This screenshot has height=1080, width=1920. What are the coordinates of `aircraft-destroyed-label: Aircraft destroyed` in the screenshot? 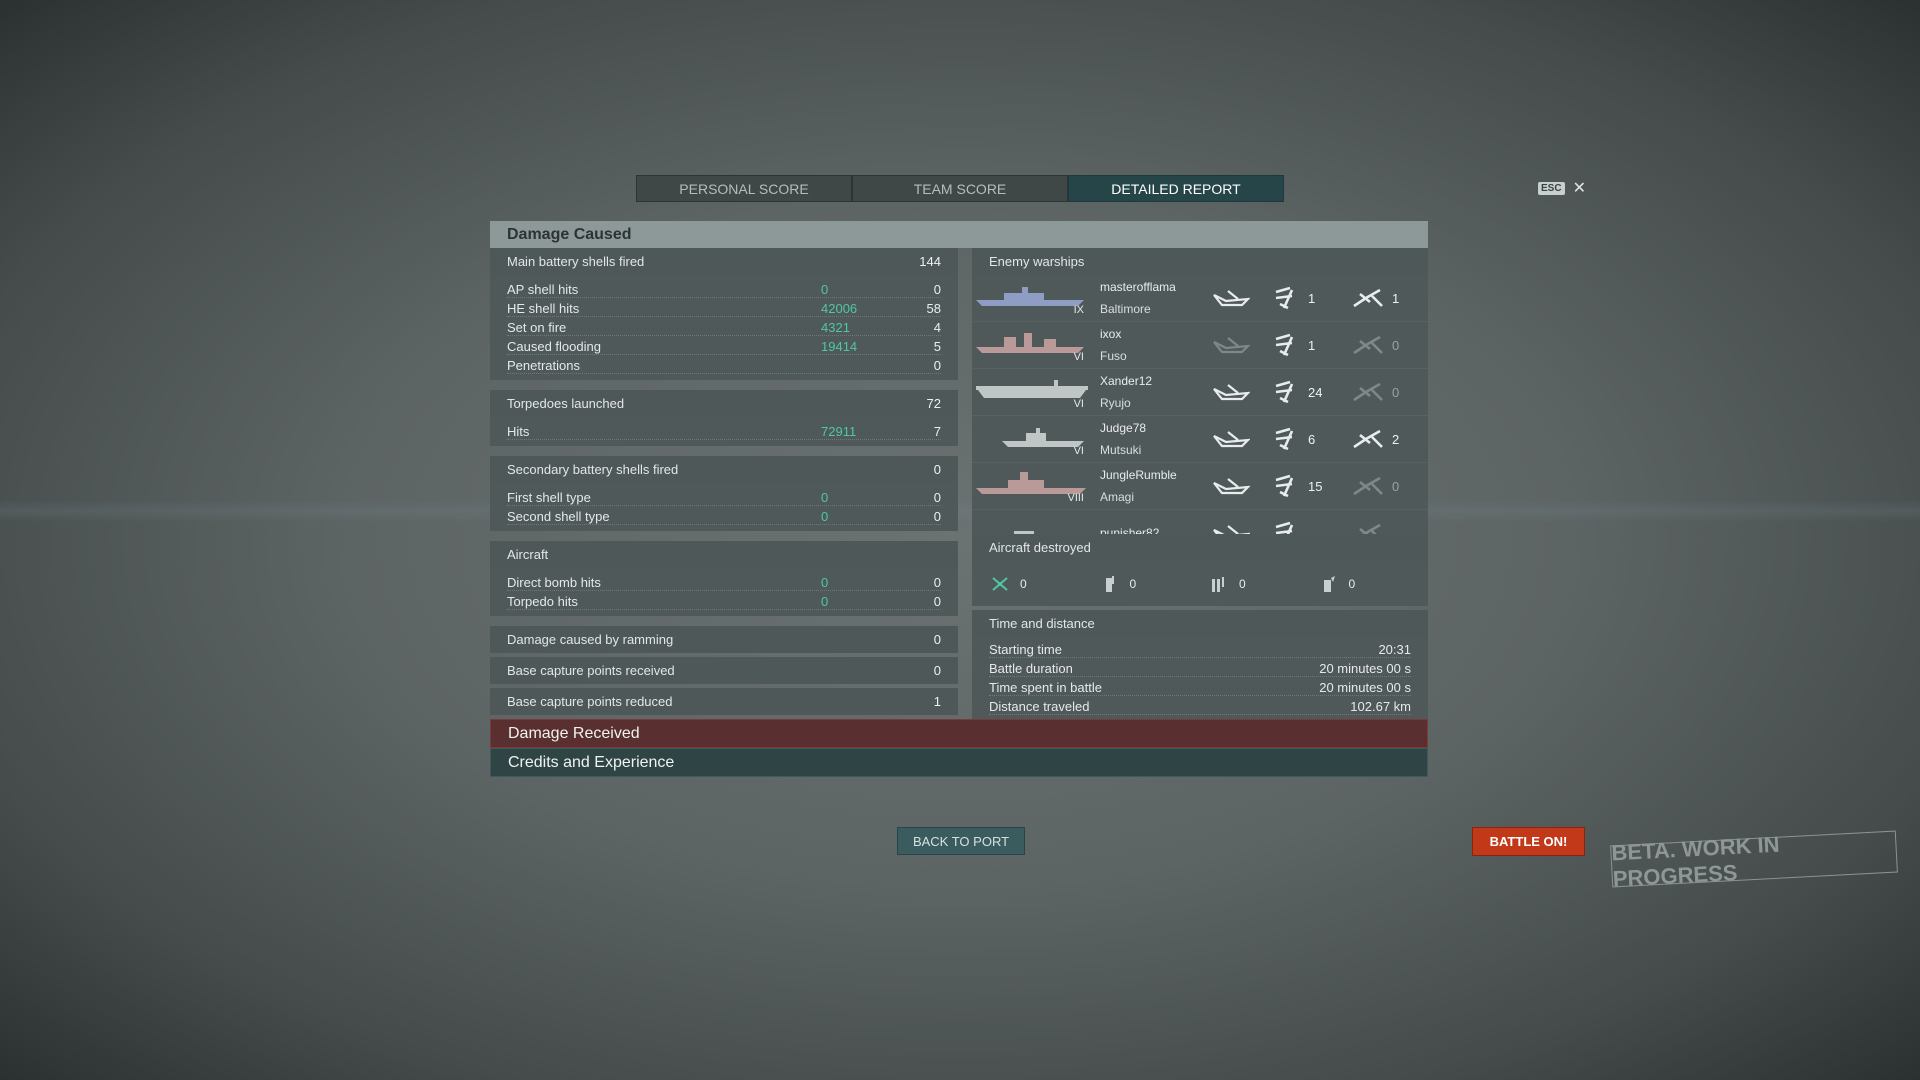 It's located at (1040, 547).